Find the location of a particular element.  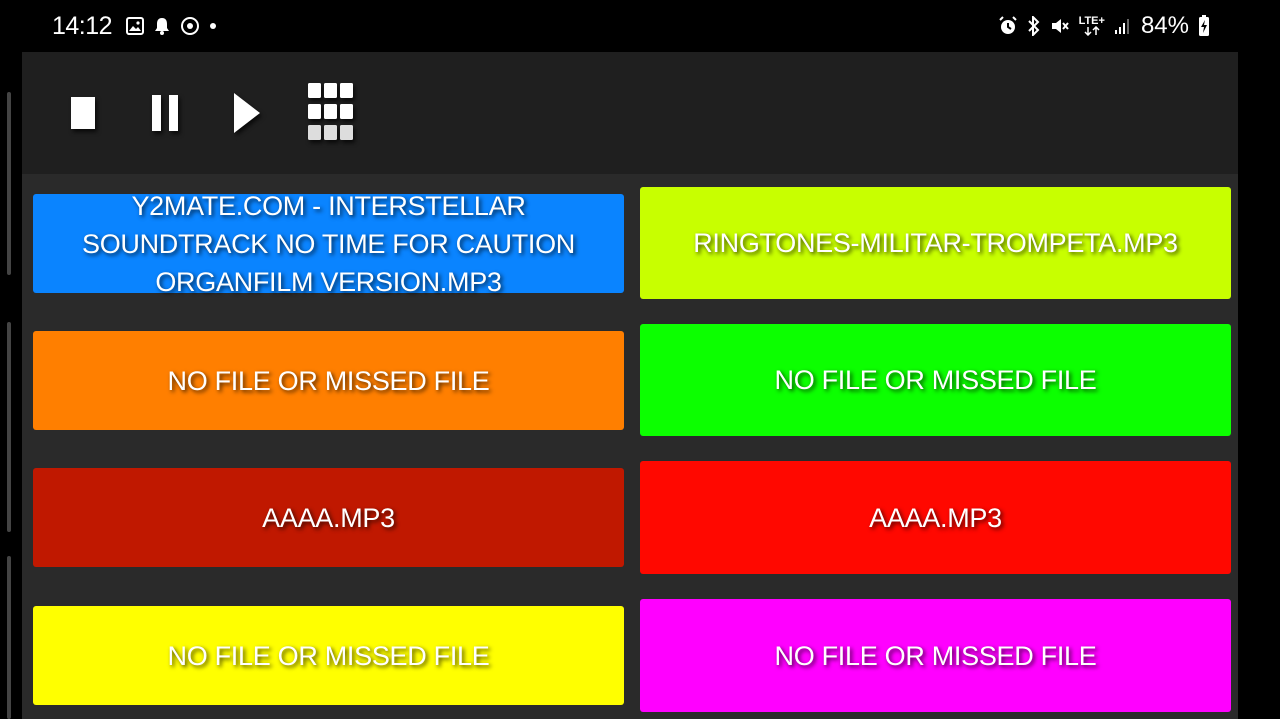

status-bar: 14:12 LTE+ 84% is located at coordinates (640, 26).